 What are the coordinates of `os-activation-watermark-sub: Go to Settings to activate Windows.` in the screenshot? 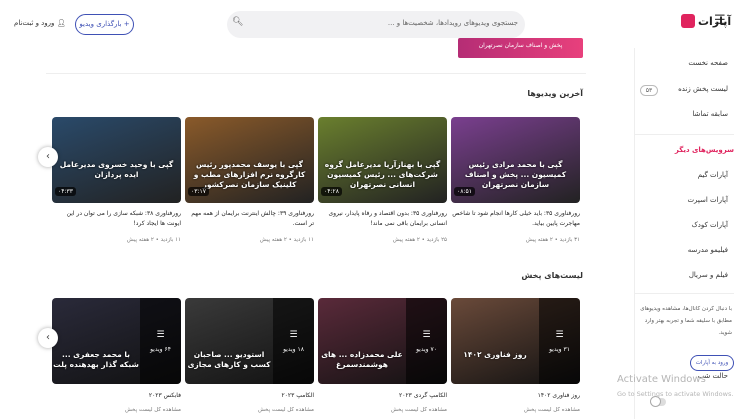 It's located at (675, 394).